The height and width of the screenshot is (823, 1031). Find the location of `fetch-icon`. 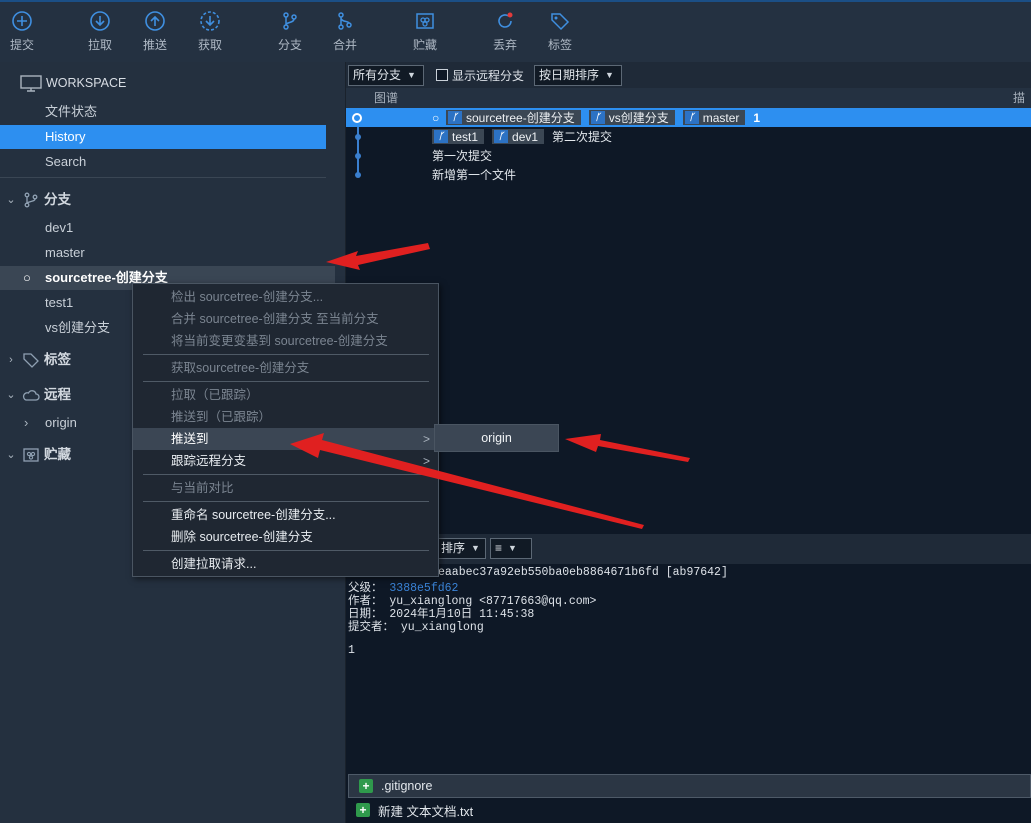

fetch-icon is located at coordinates (210, 21).